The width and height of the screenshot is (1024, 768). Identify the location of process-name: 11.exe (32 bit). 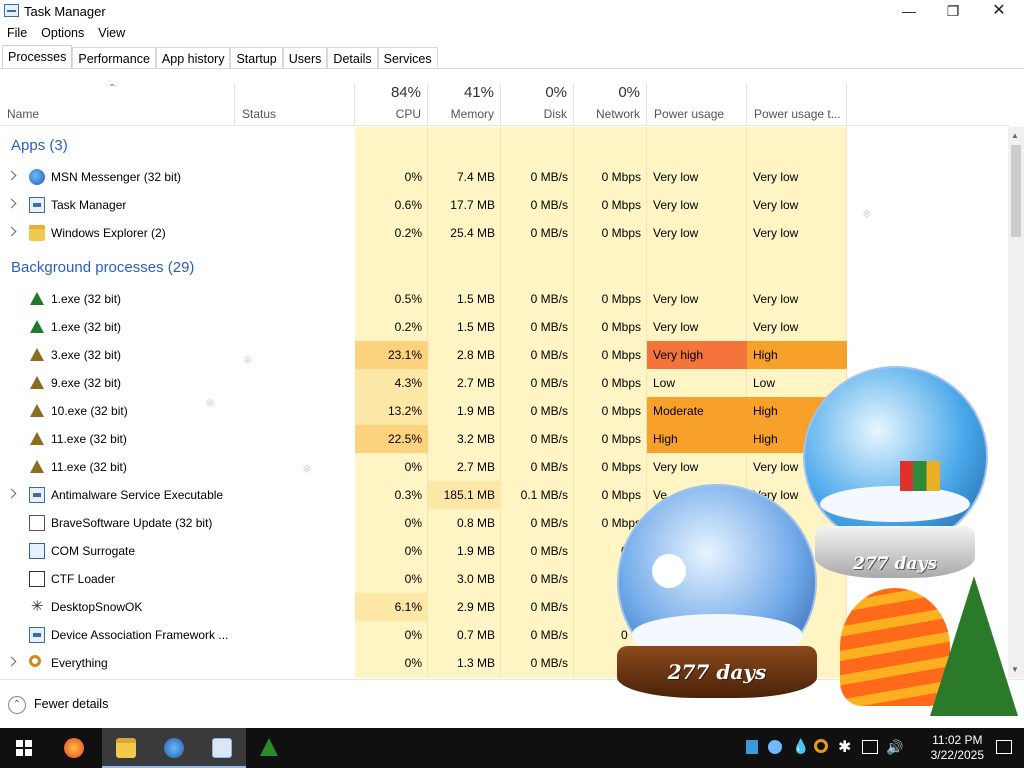
(89, 439).